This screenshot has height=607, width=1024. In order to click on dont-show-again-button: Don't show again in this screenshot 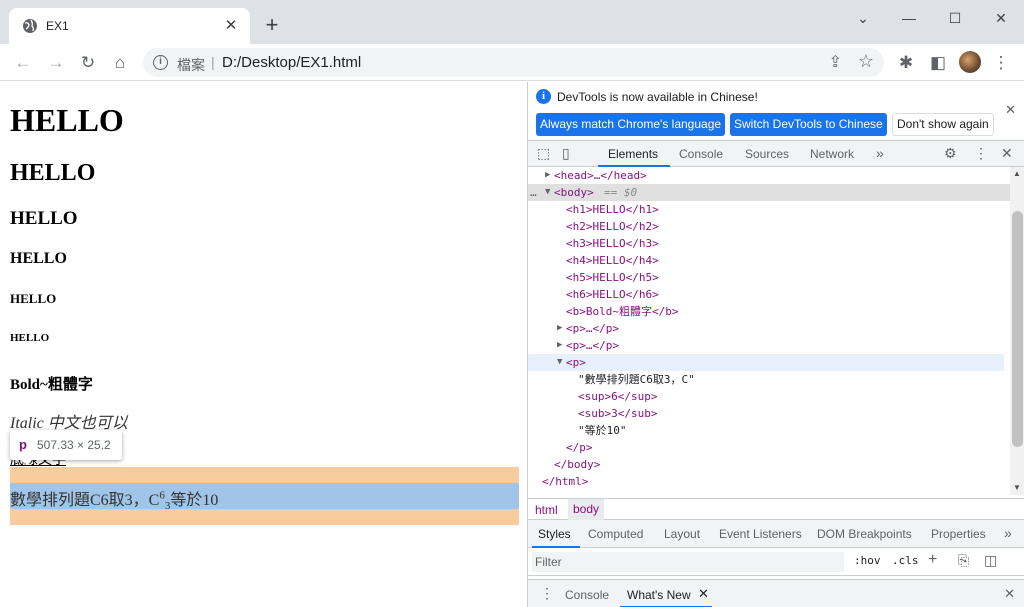, I will do `click(943, 124)`.